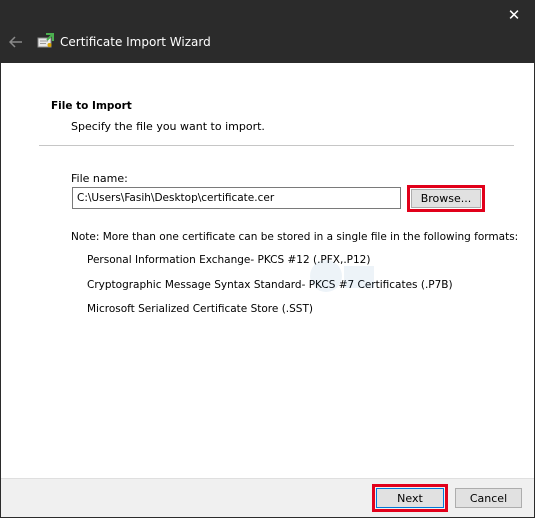 The width and height of the screenshot is (535, 518). I want to click on next-button: Next, so click(410, 498).